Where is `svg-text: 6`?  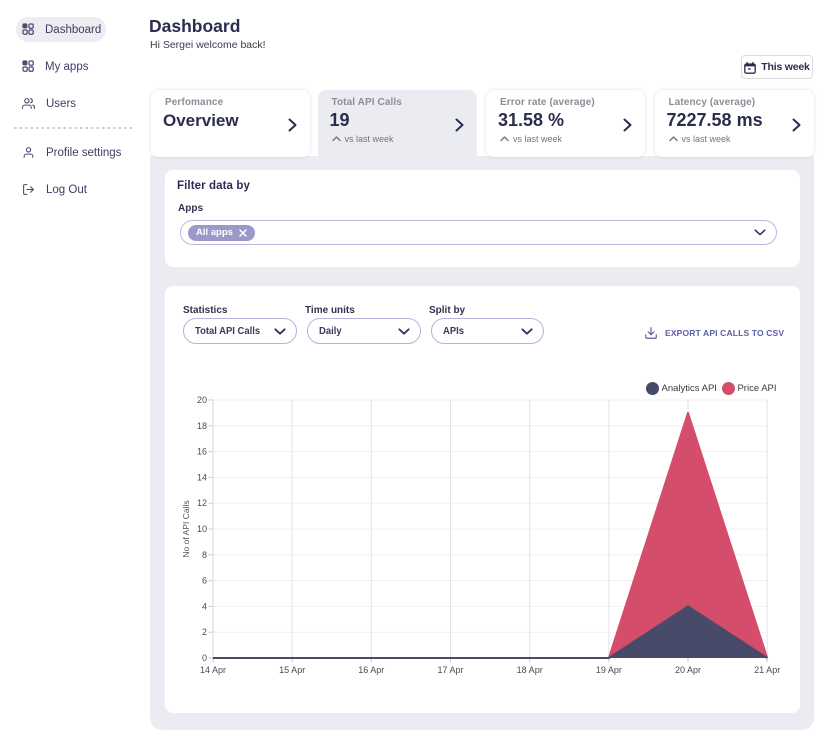 svg-text: 6 is located at coordinates (204, 581).